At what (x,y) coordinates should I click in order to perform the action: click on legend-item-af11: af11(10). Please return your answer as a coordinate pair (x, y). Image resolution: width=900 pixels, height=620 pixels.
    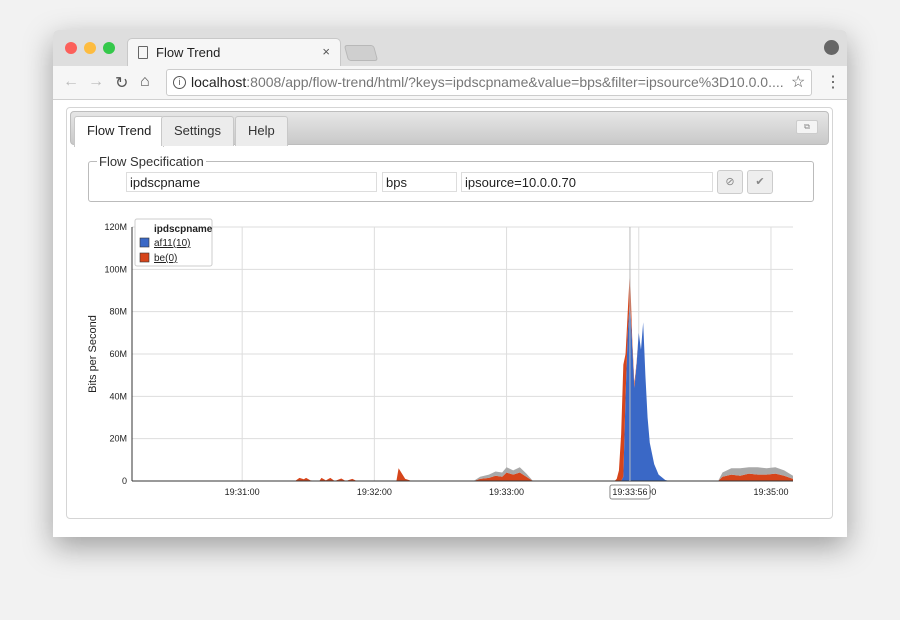
    Looking at the image, I should click on (172, 243).